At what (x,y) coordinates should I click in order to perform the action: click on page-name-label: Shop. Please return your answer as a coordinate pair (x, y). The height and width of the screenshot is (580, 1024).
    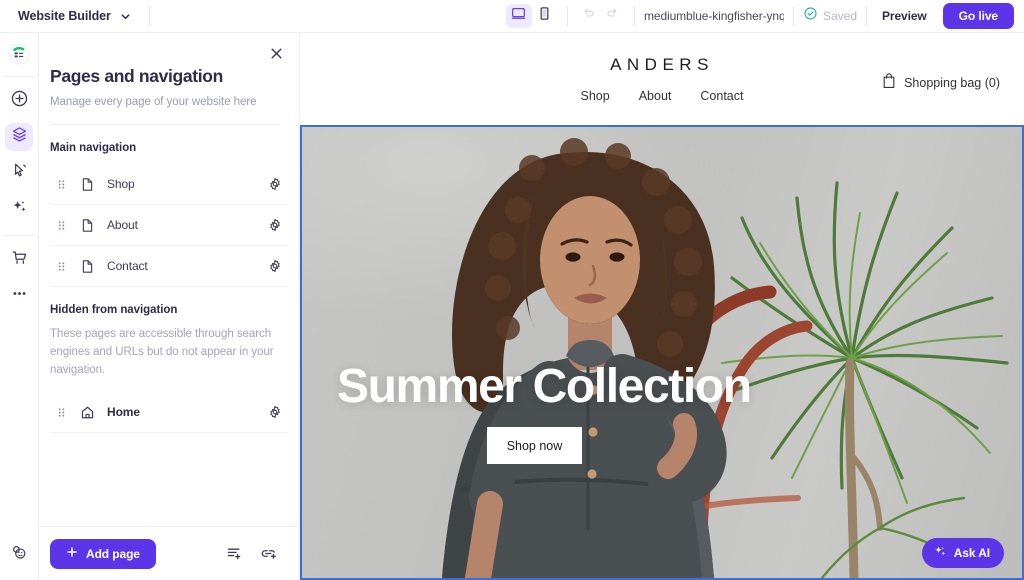
    Looking at the image, I should click on (121, 184).